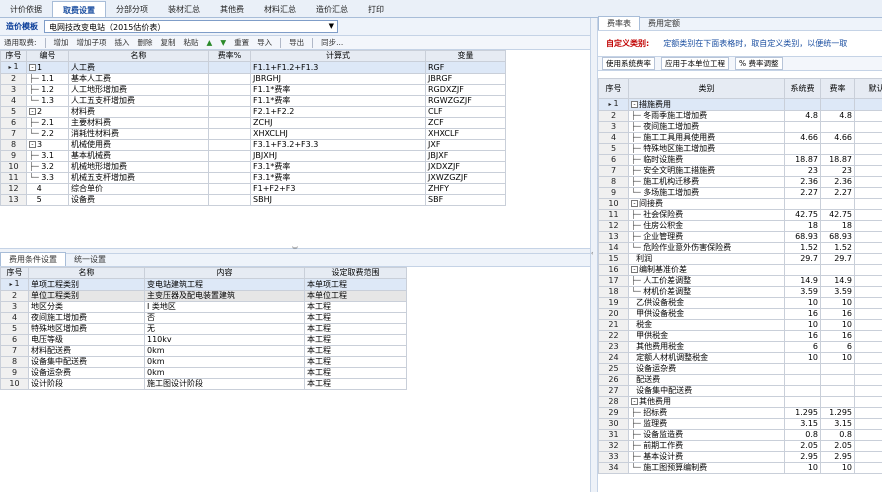 This screenshot has width=882, height=492. Describe the element at coordinates (740, 248) in the screenshot. I see `rate-row: 14 └─ 危险作业意外伤害保险费 1.52 1.52` at that location.